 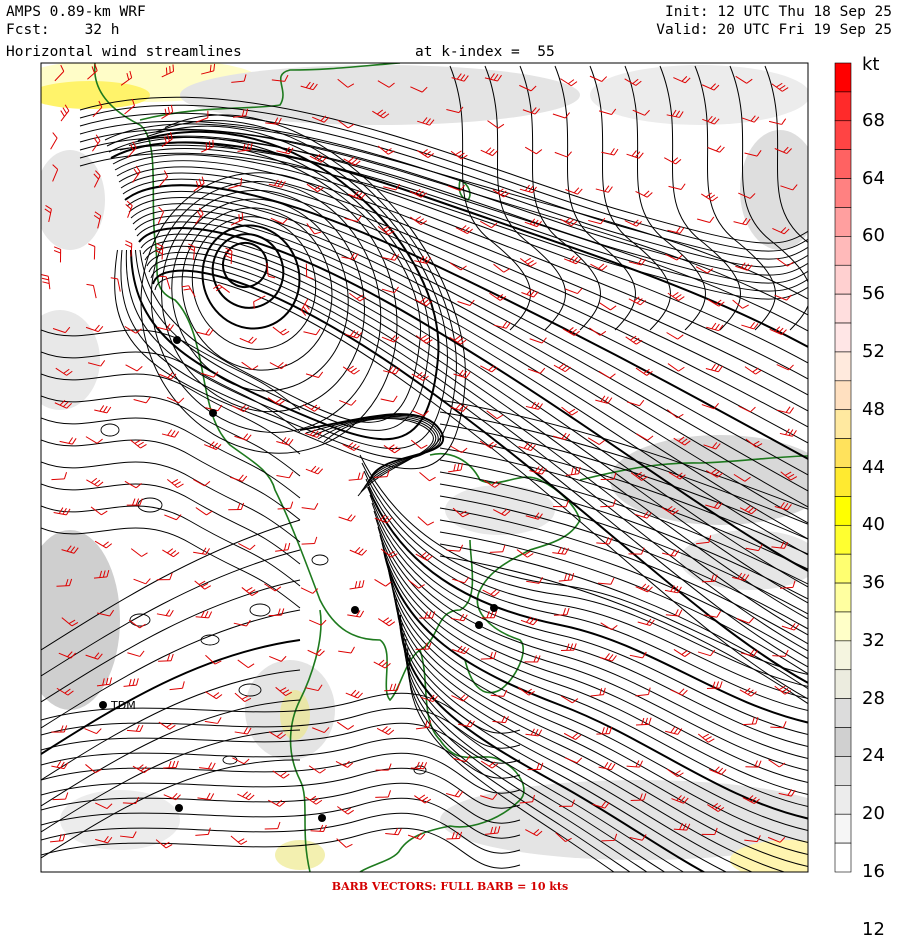 What do you see at coordinates (873, 755) in the screenshot?
I see `colorbar-tick-label: 24` at bounding box center [873, 755].